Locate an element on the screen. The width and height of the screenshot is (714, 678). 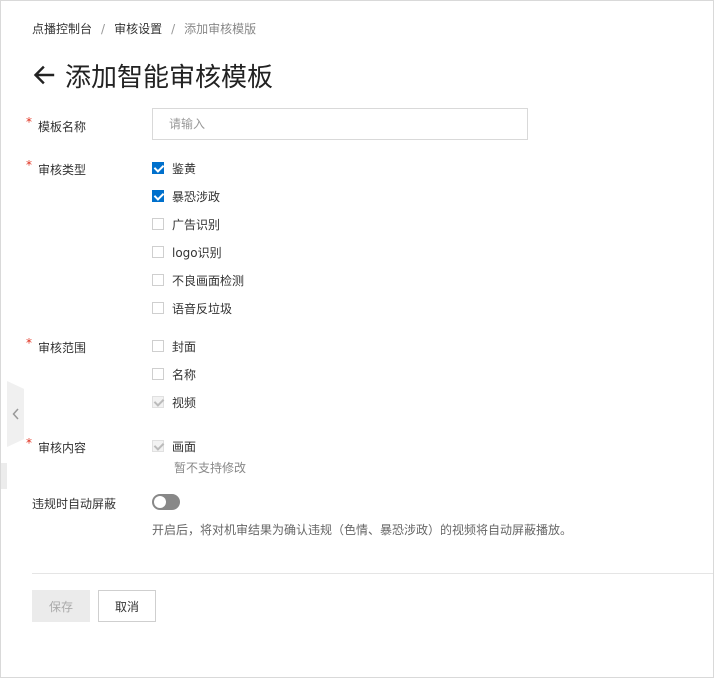
auto-block-label: 违规时自动屏蔽 is located at coordinates (74, 504).